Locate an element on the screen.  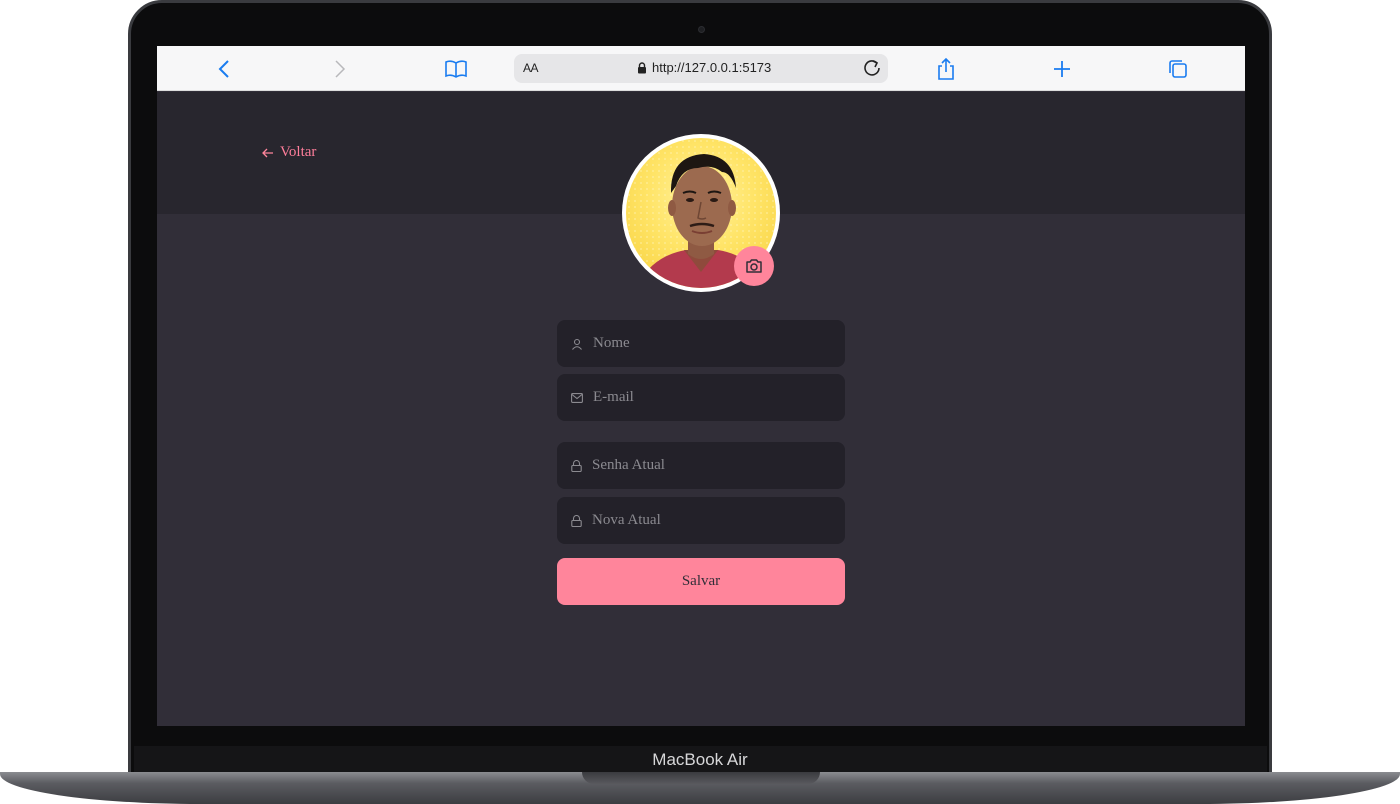
tabs-icon is located at coordinates (1178, 69).